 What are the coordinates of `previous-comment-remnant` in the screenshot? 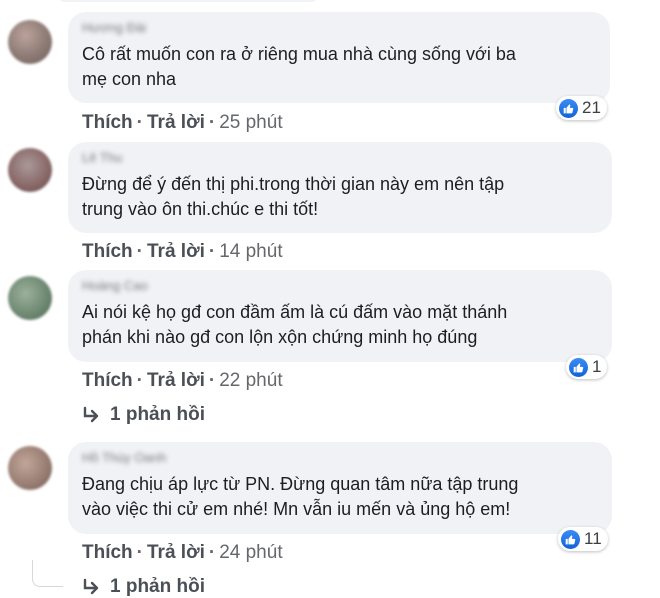 It's located at (188, 1).